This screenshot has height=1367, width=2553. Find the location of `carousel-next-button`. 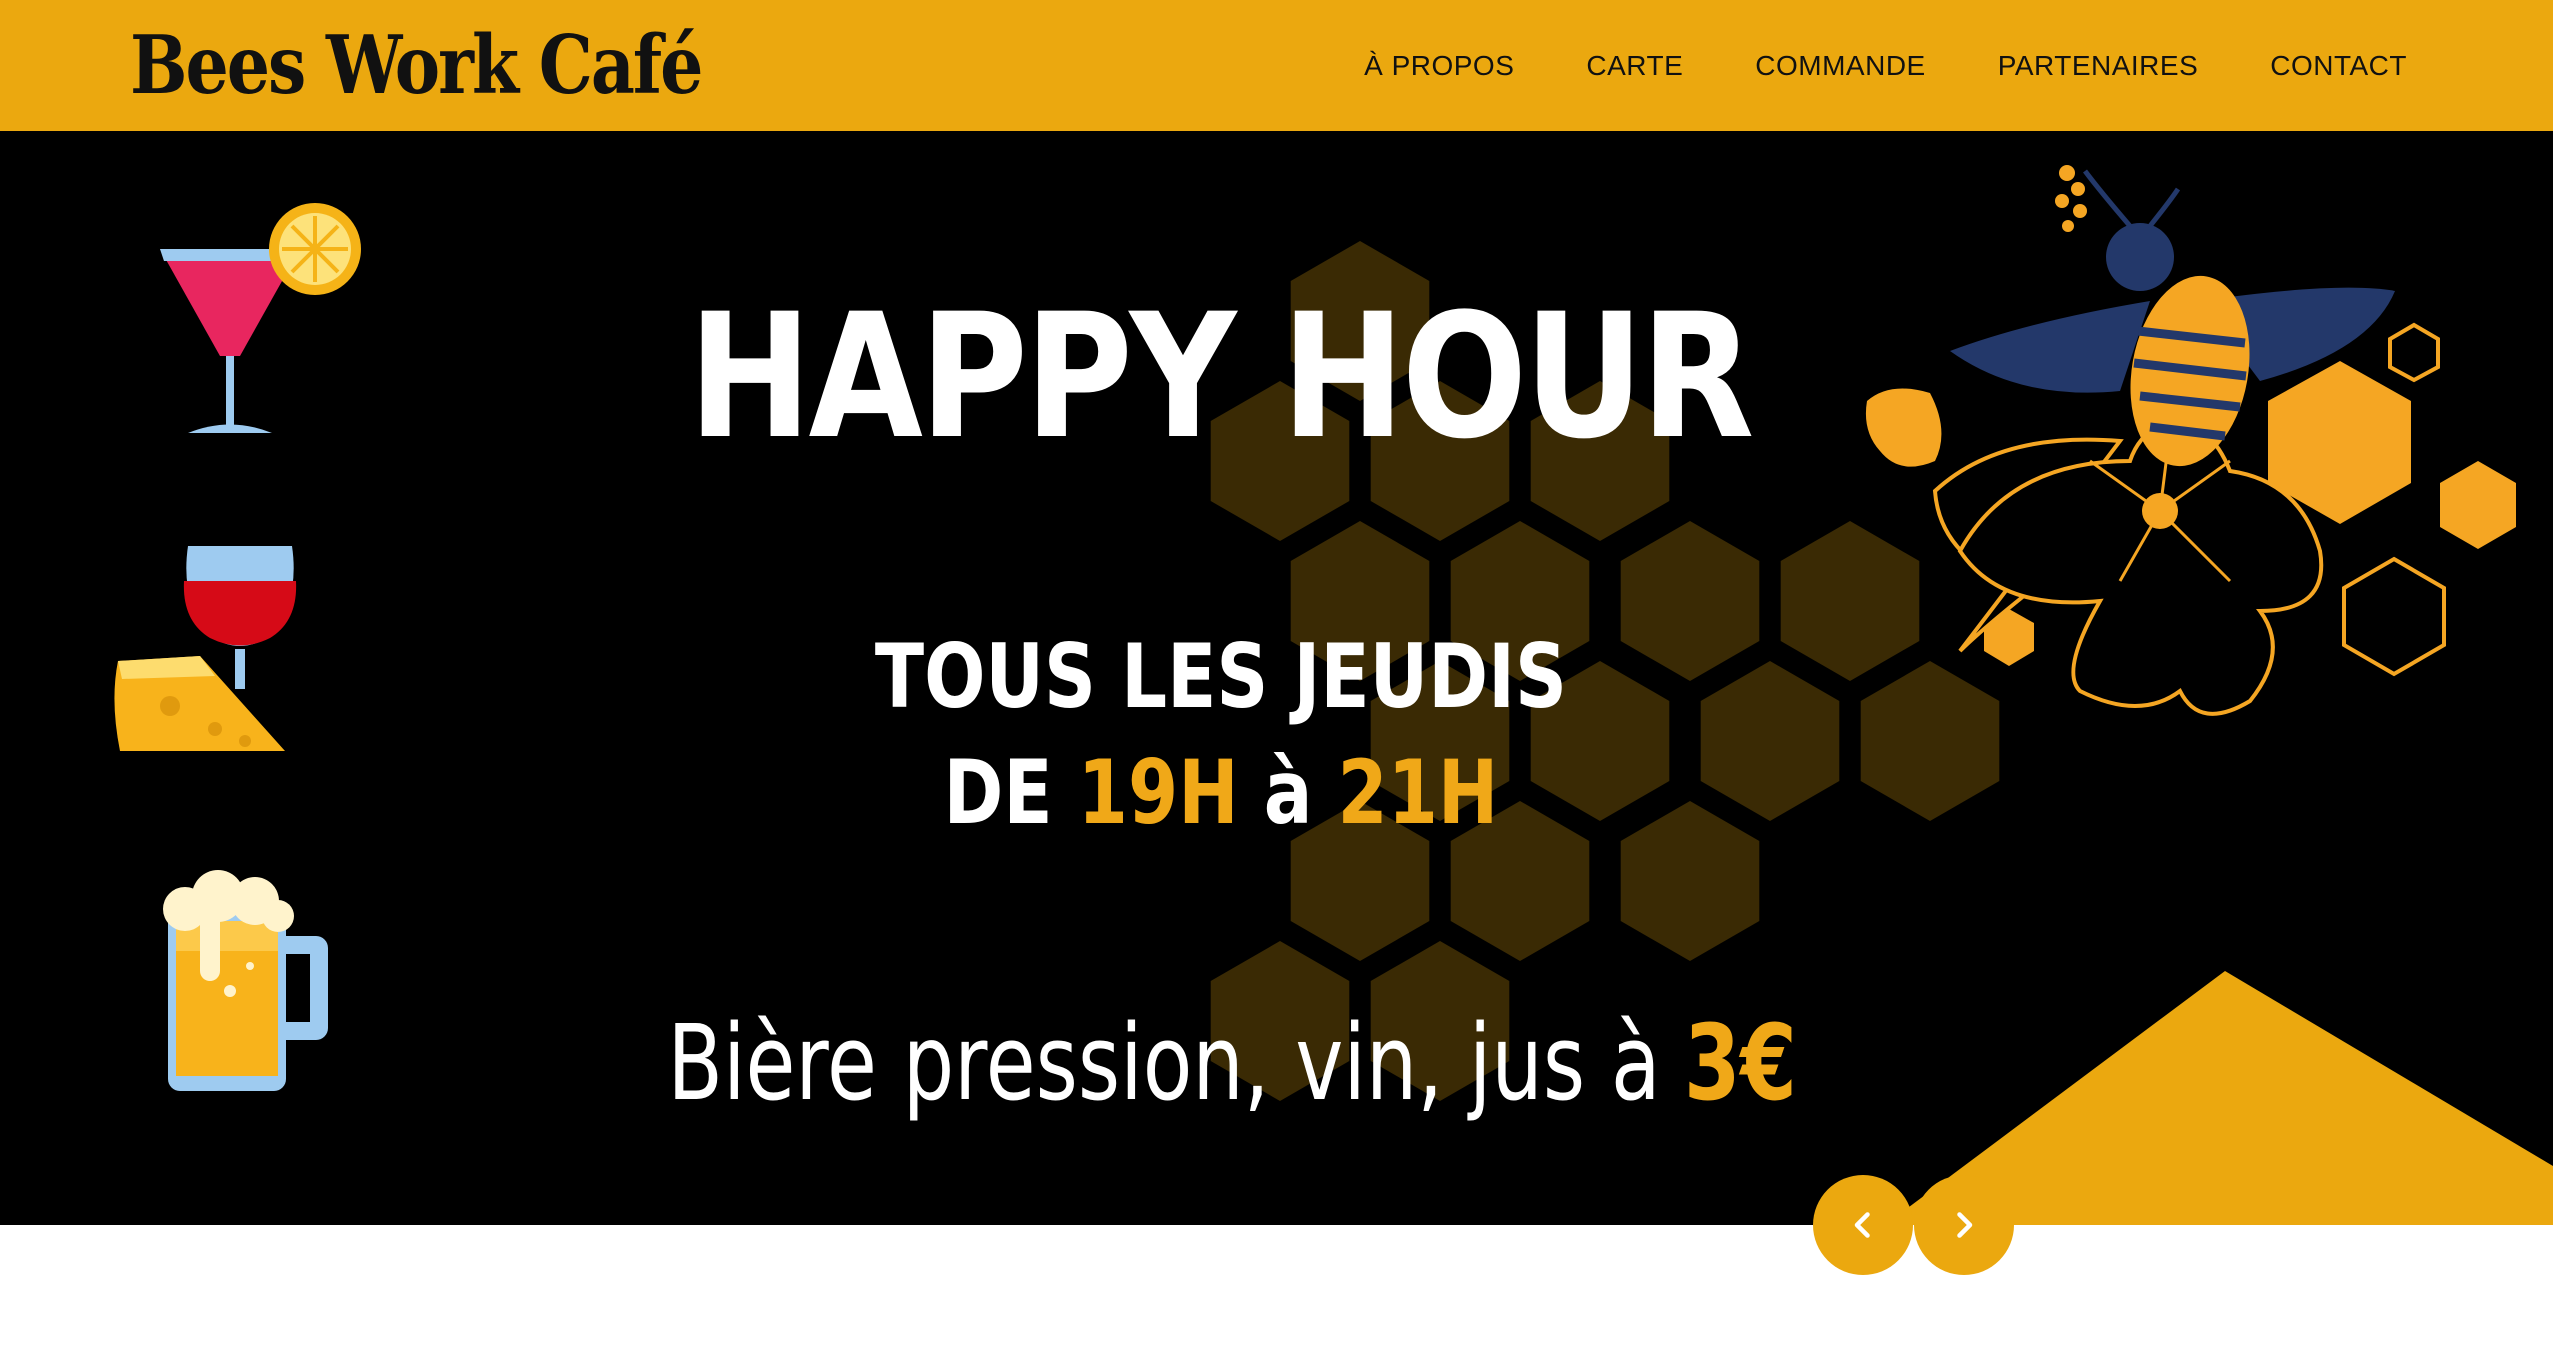

carousel-next-button is located at coordinates (1964, 1225).